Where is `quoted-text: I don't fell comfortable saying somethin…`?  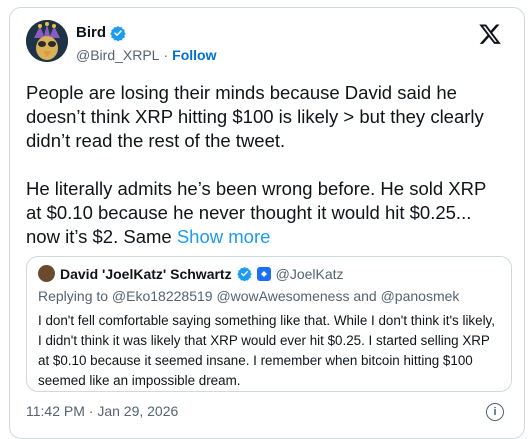 quoted-text: I don't fell comfortable saying somethin… is located at coordinates (266, 350).